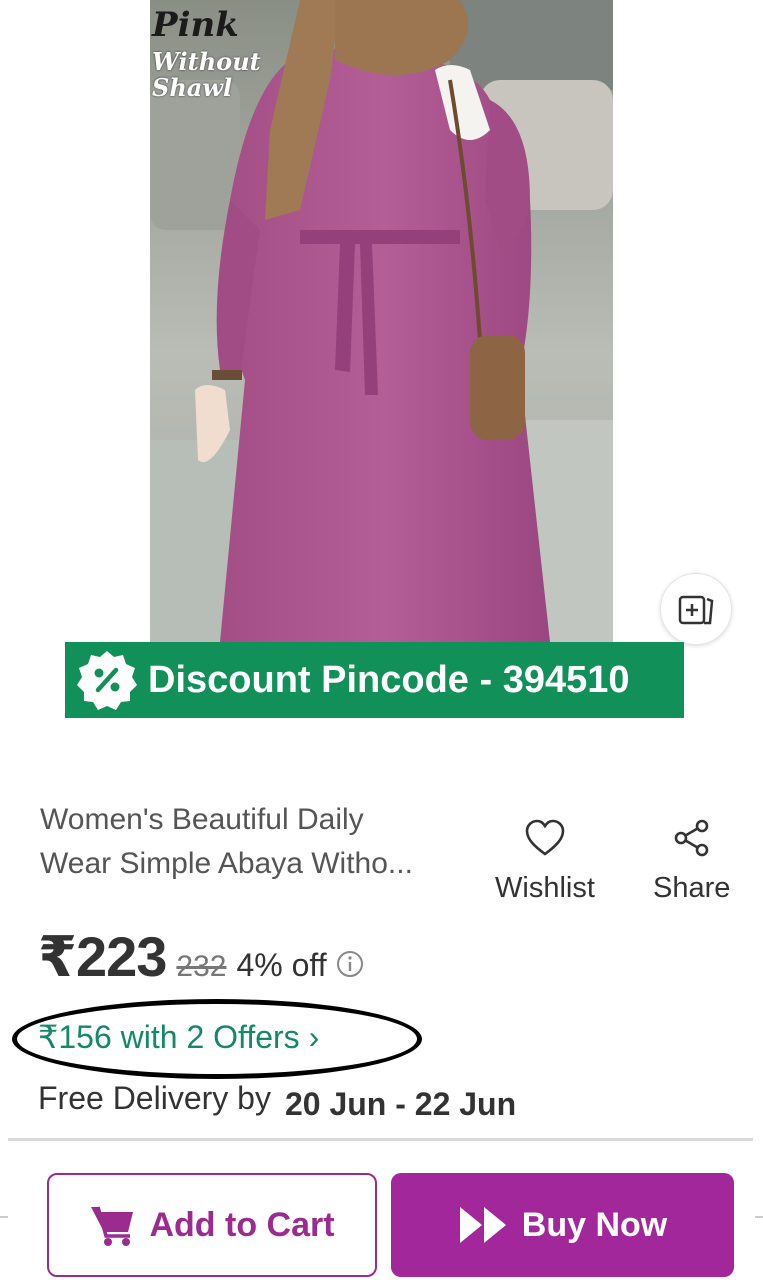 This screenshot has width=763, height=1280. I want to click on view-similar-button, so click(696, 609).